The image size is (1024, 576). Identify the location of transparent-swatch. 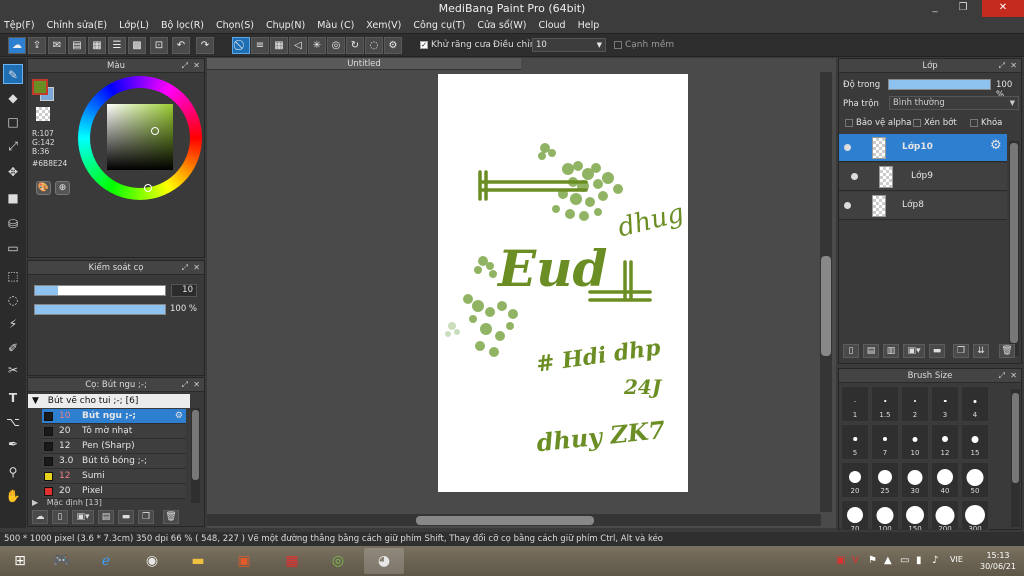
(43, 114).